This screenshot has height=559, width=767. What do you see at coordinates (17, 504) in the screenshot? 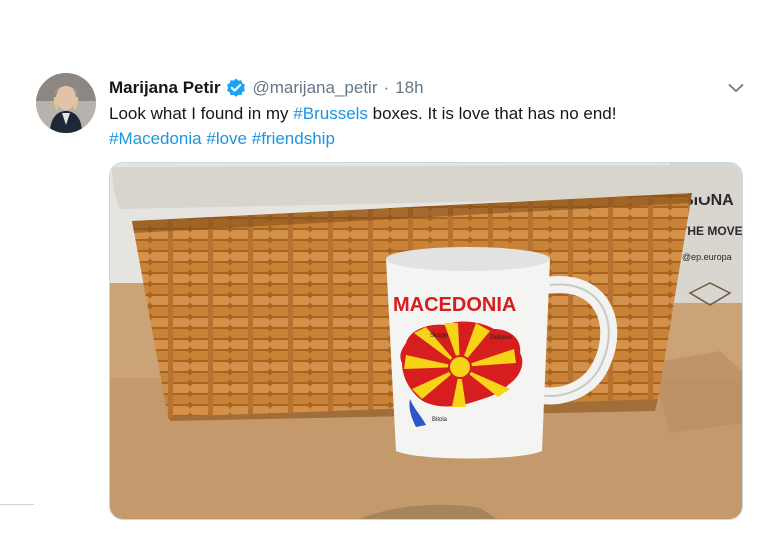
I see `divider` at bounding box center [17, 504].